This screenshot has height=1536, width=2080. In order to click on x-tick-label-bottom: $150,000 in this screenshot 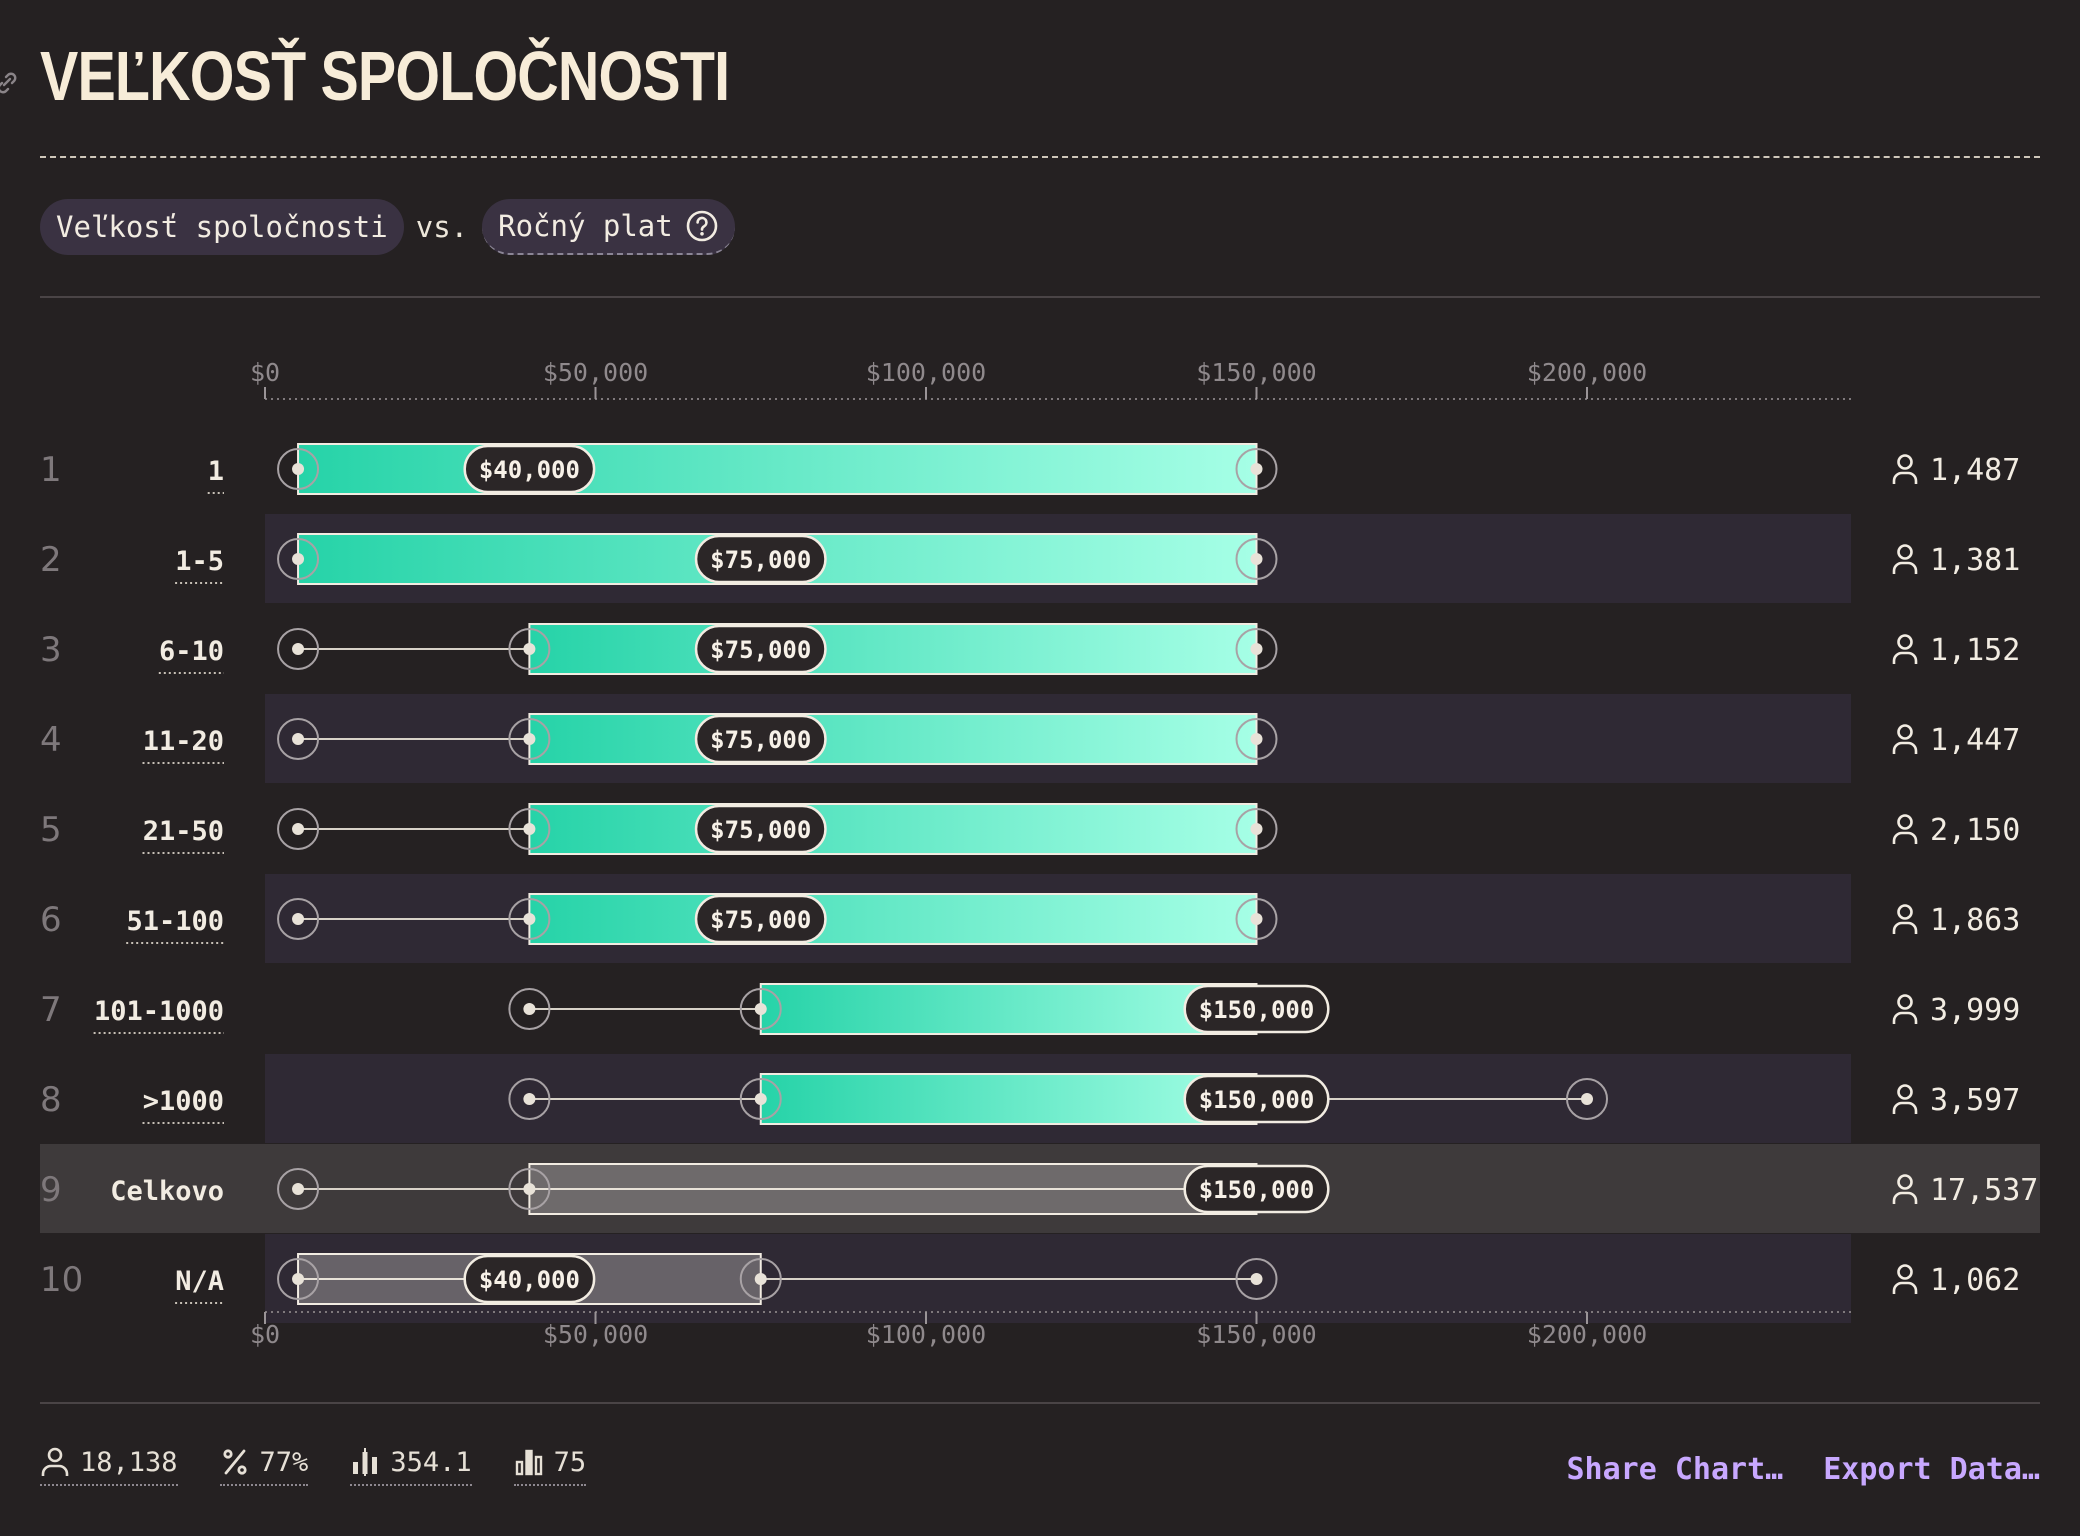, I will do `click(1256, 1334)`.